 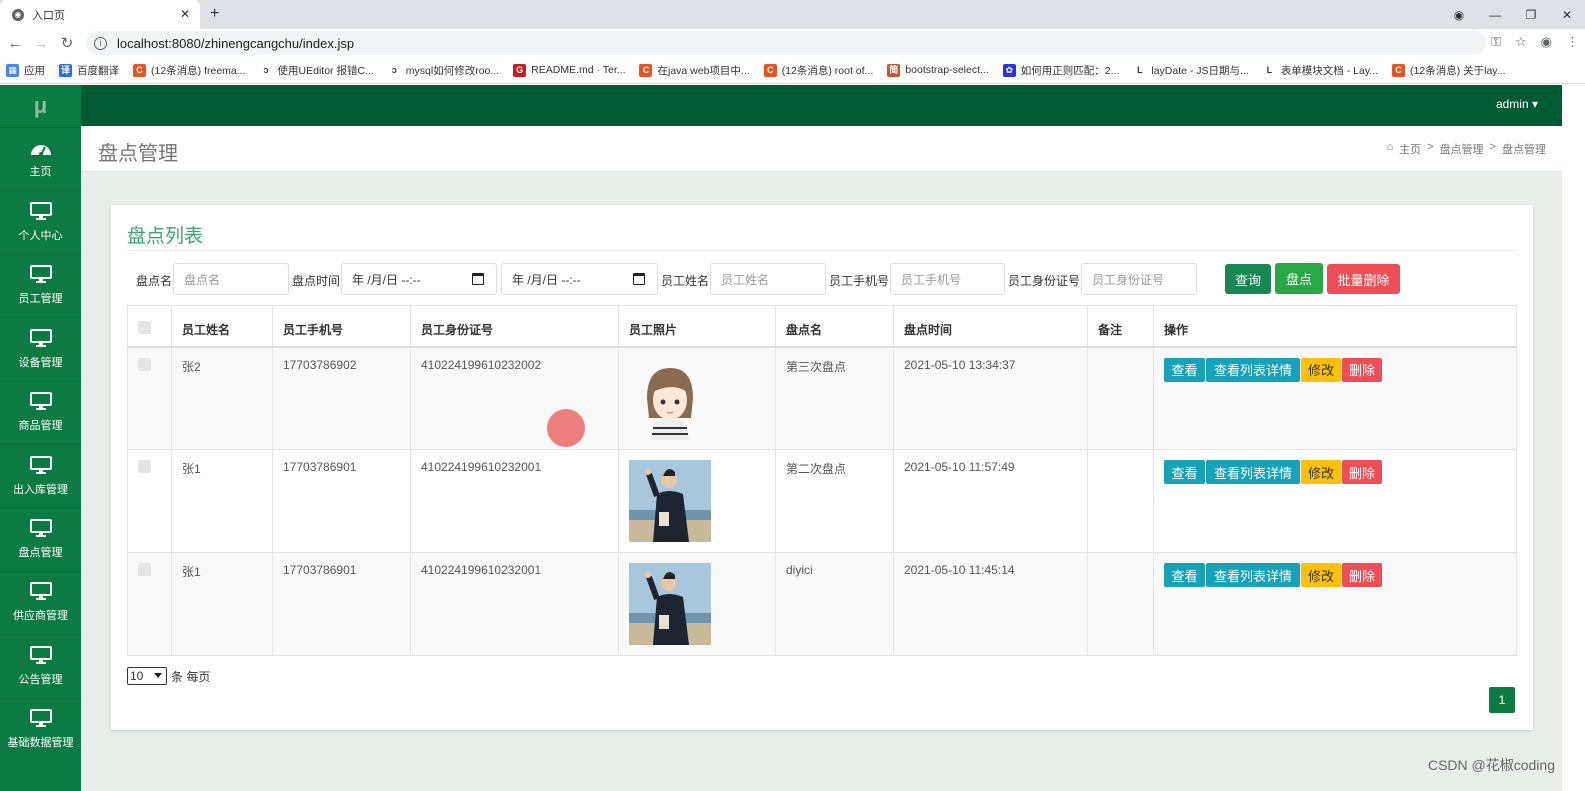 I want to click on site-info-icon: i, so click(x=100, y=43).